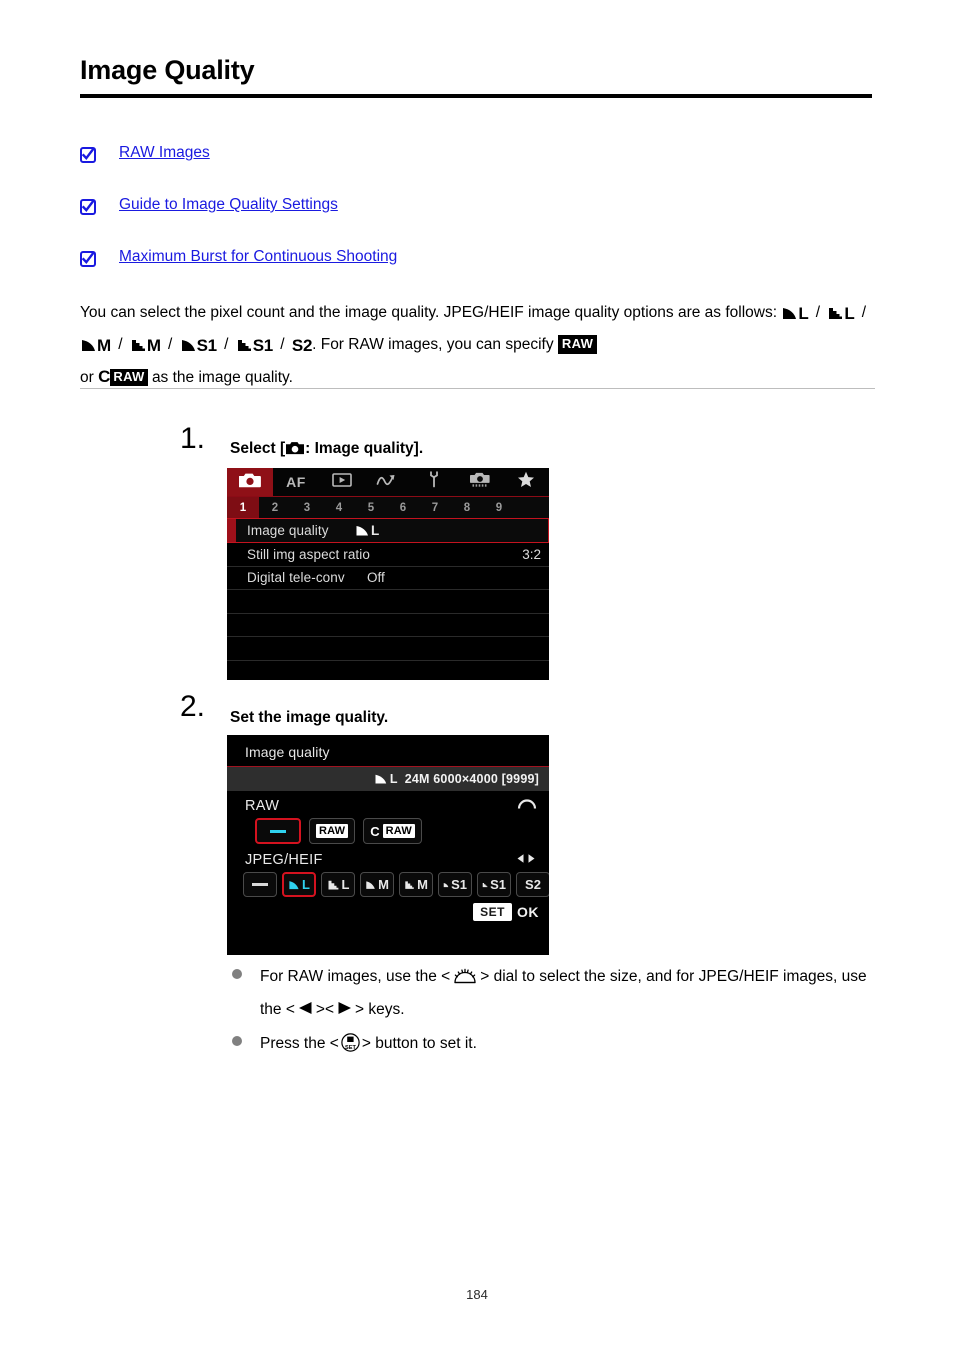 This screenshot has height=1345, width=954. I want to click on bullet-text: Press the < SET > button to set it., so click(368, 1045).